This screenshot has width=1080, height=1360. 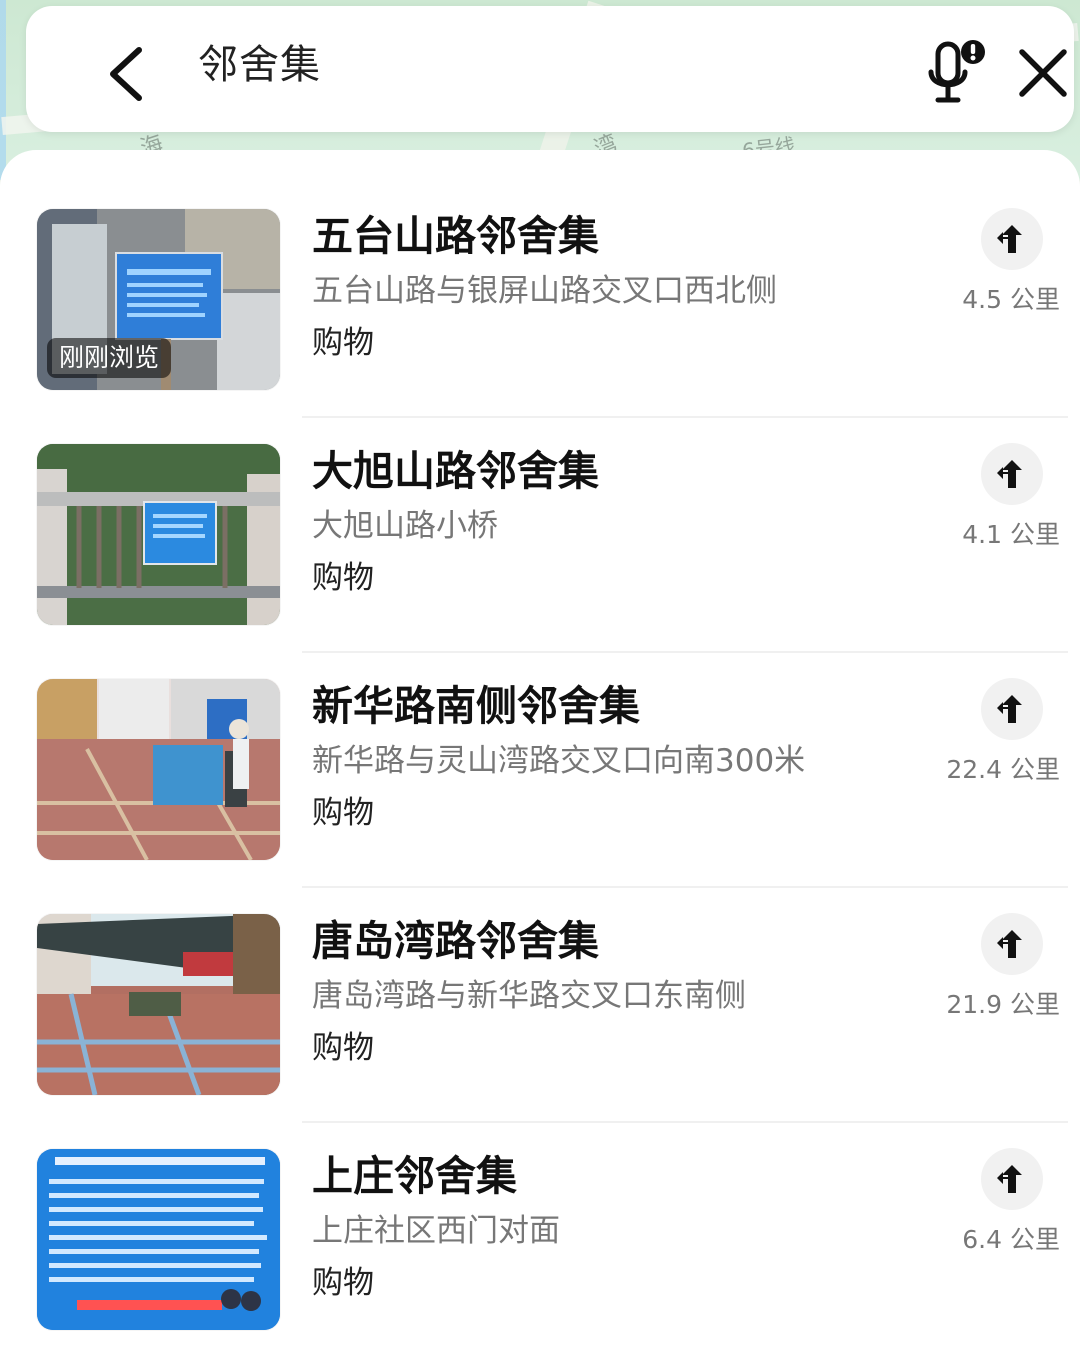 What do you see at coordinates (405, 526) in the screenshot?
I see `place-address: 大旭山路小桥` at bounding box center [405, 526].